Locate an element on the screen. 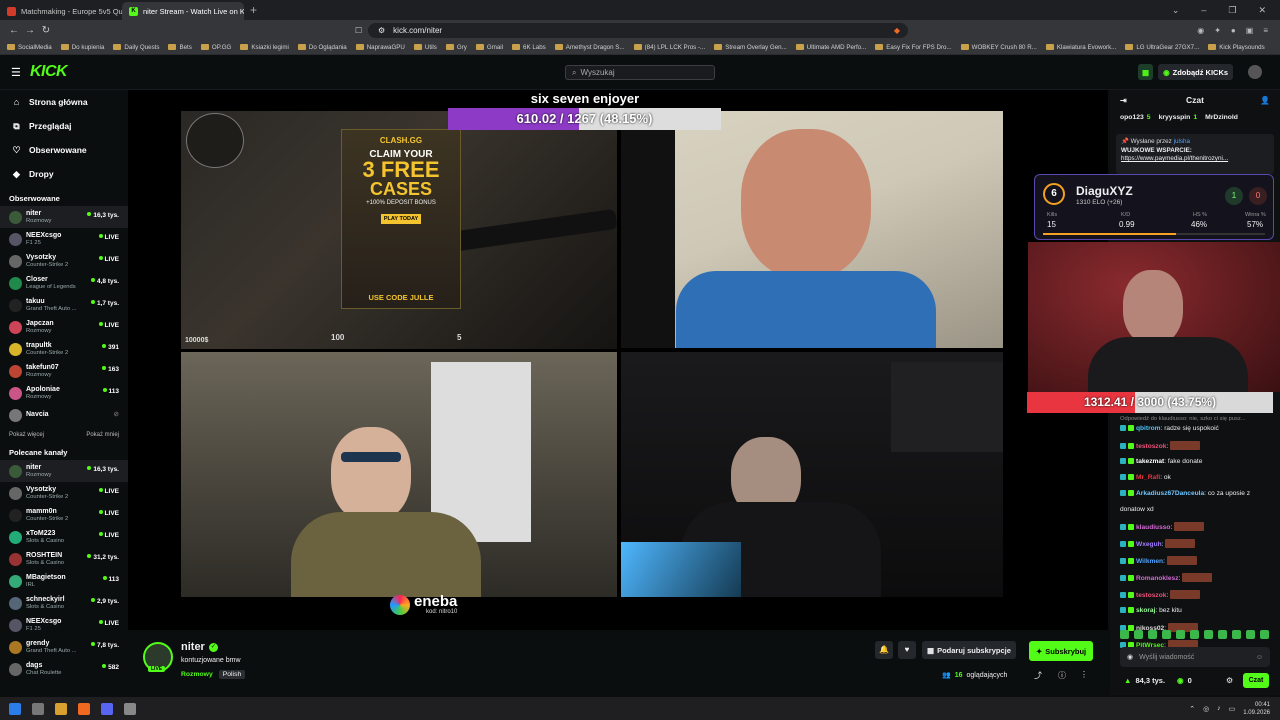 The image size is (1280, 720). chat-message: Arkadiusz67Danceula: co za uposie z is located at coordinates (1185, 493).